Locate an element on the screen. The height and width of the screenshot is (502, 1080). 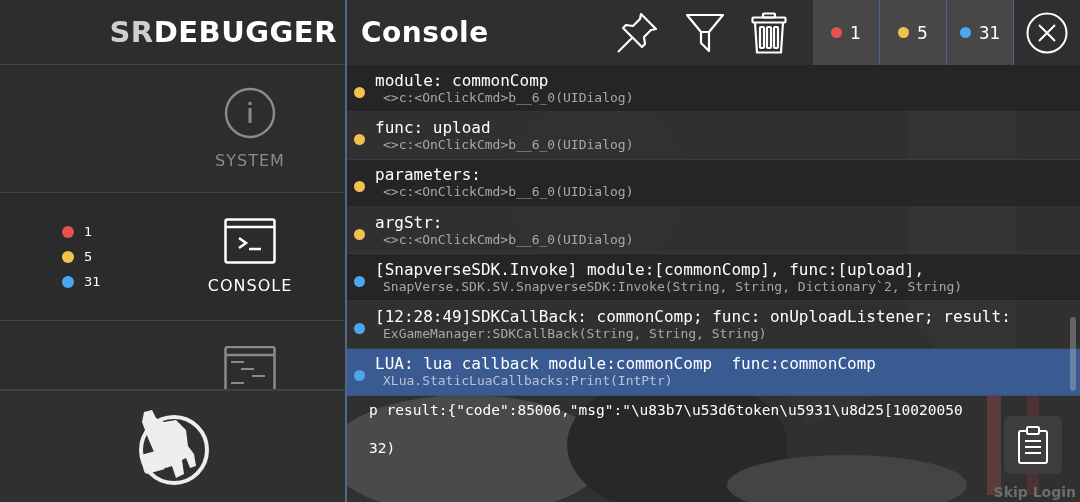
log-entry: func: upload <>c:<OnClickCmd>b__6_0(UIDialog) is located at coordinates (713, 136).